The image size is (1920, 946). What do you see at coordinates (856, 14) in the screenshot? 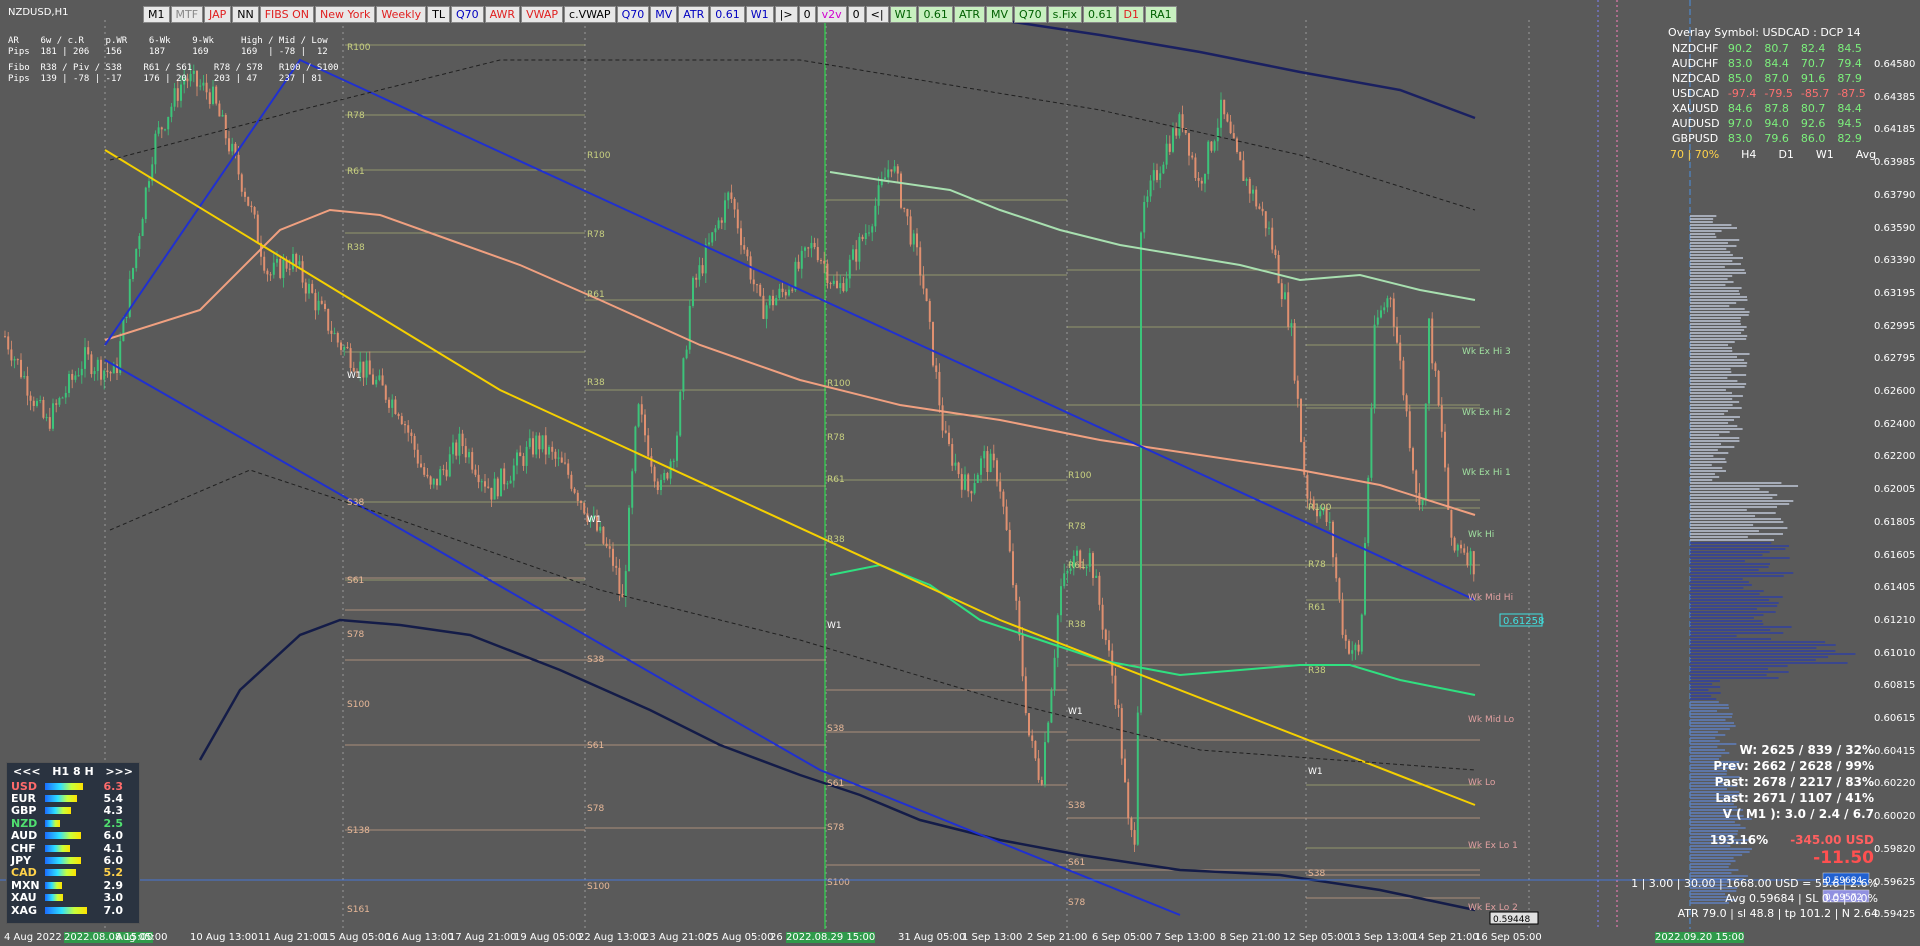
I see `toolbar-button-20: 0` at bounding box center [856, 14].